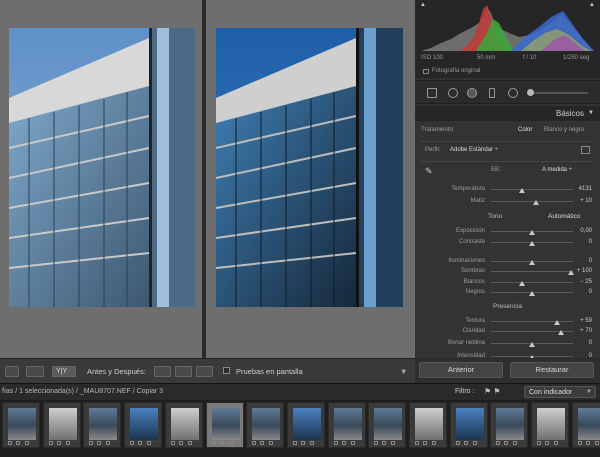 The height and width of the screenshot is (457, 600). What do you see at coordinates (226, 370) in the screenshot?
I see `soft-proof-checkbox` at bounding box center [226, 370].